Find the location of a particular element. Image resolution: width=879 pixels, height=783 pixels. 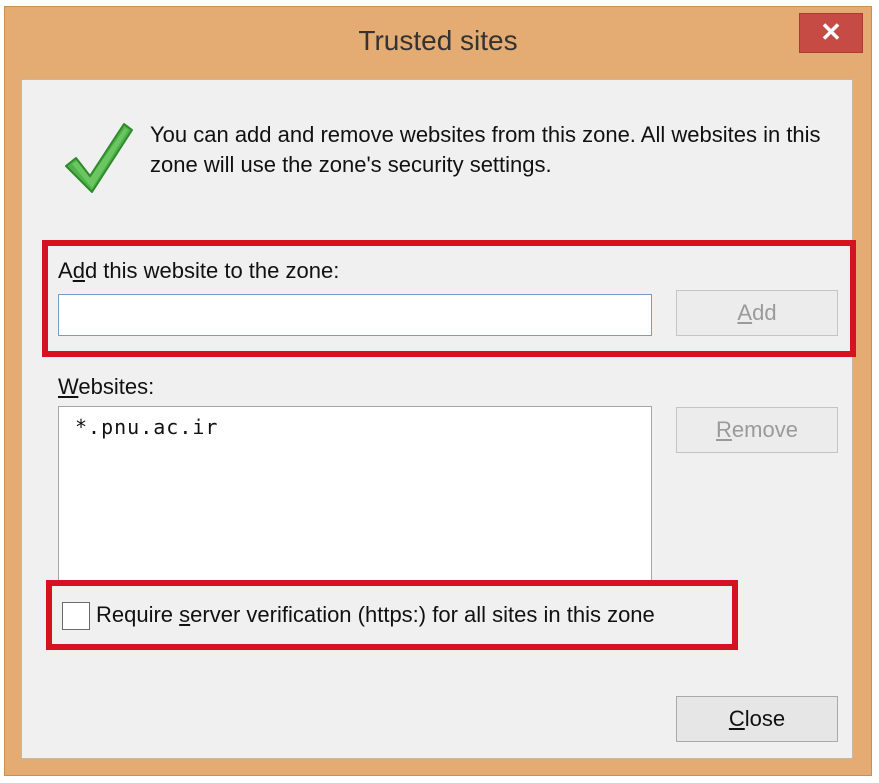

website-url-input is located at coordinates (355, 315).